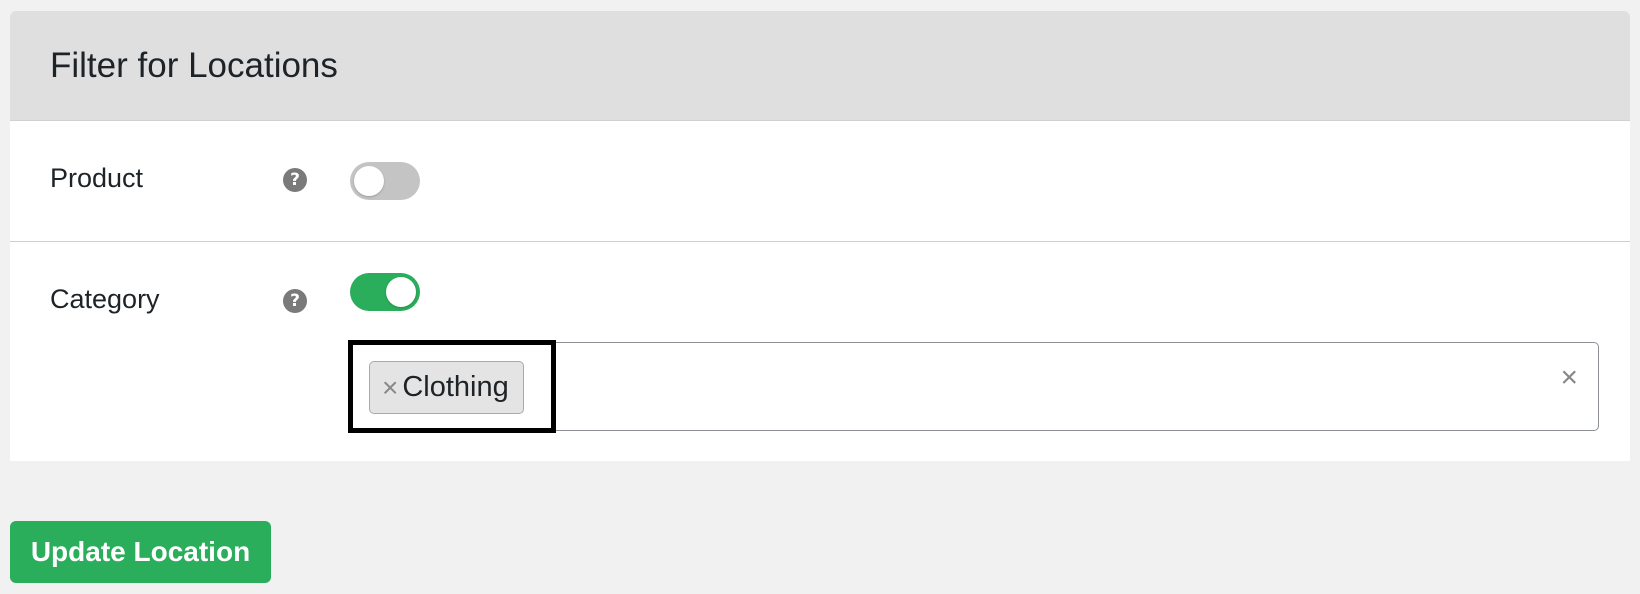  What do you see at coordinates (973, 386) in the screenshot?
I see `category-multiselect: × Clothing ×` at bounding box center [973, 386].